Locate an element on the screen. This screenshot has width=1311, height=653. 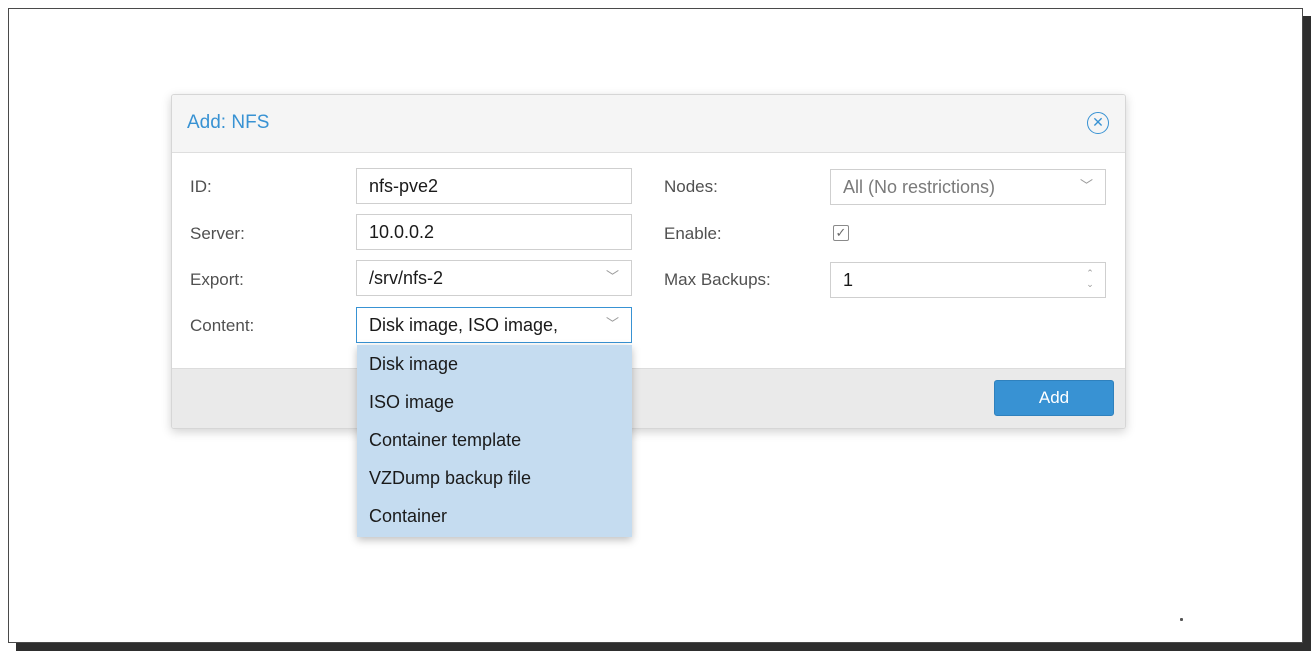
mouse-cursor is located at coordinates (1181, 619).